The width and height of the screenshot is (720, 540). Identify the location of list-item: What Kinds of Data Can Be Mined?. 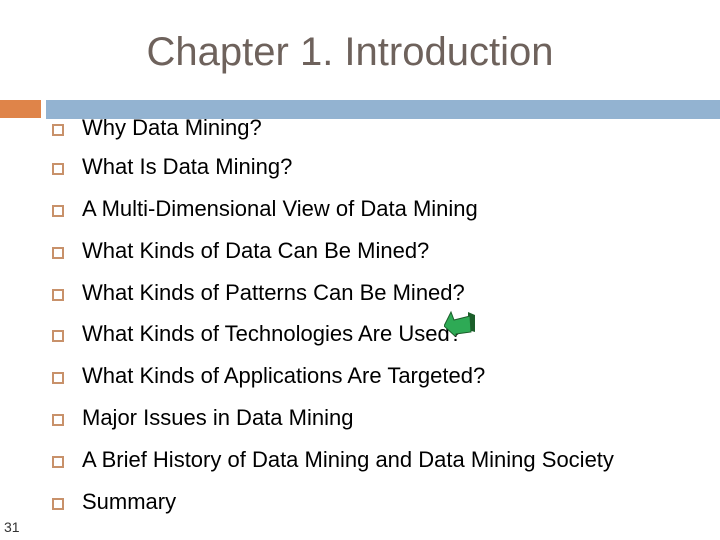
(240, 251).